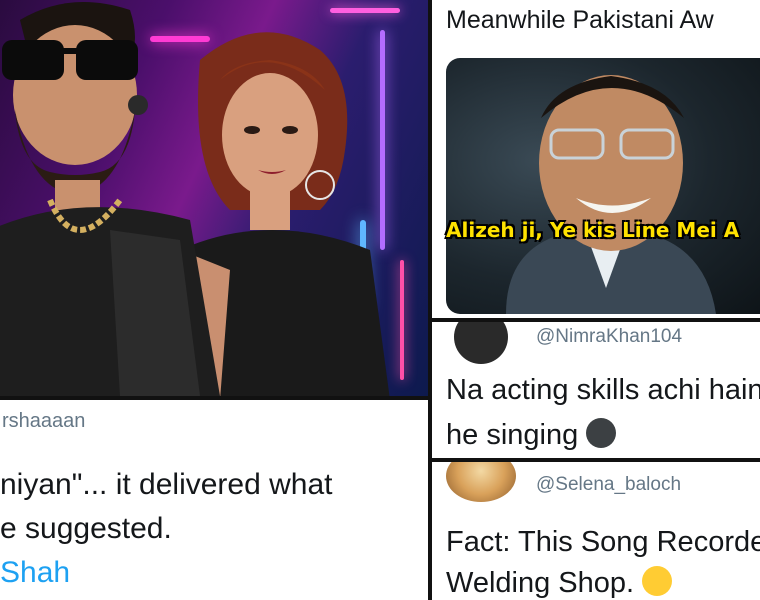 Image resolution: width=760 pixels, height=600 pixels. I want to click on tweet-text-line: he singing, so click(531, 435).